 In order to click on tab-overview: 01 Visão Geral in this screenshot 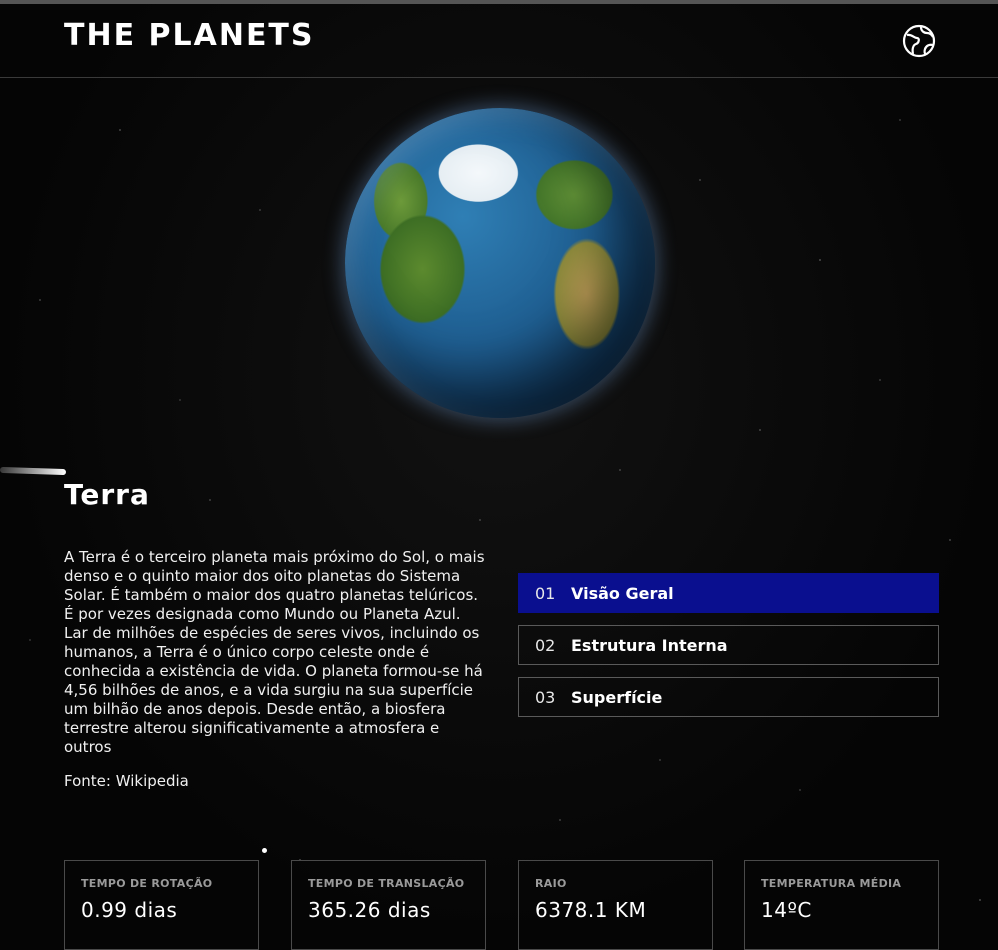, I will do `click(728, 593)`.